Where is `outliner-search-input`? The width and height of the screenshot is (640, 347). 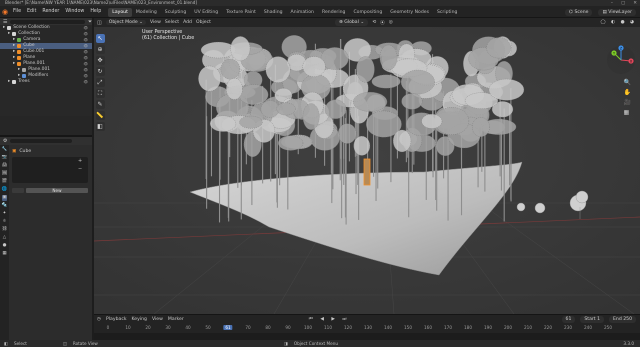
outliner-search-input is located at coordinates (47, 21).